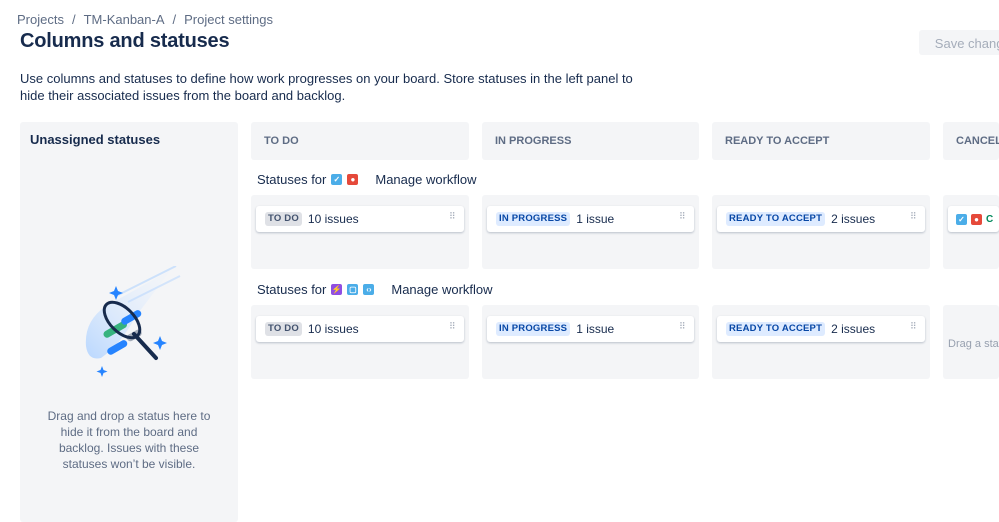  I want to click on status-group-label: Statuses for ⚡ ▢ ‹› Manage workflow, so click(375, 289).